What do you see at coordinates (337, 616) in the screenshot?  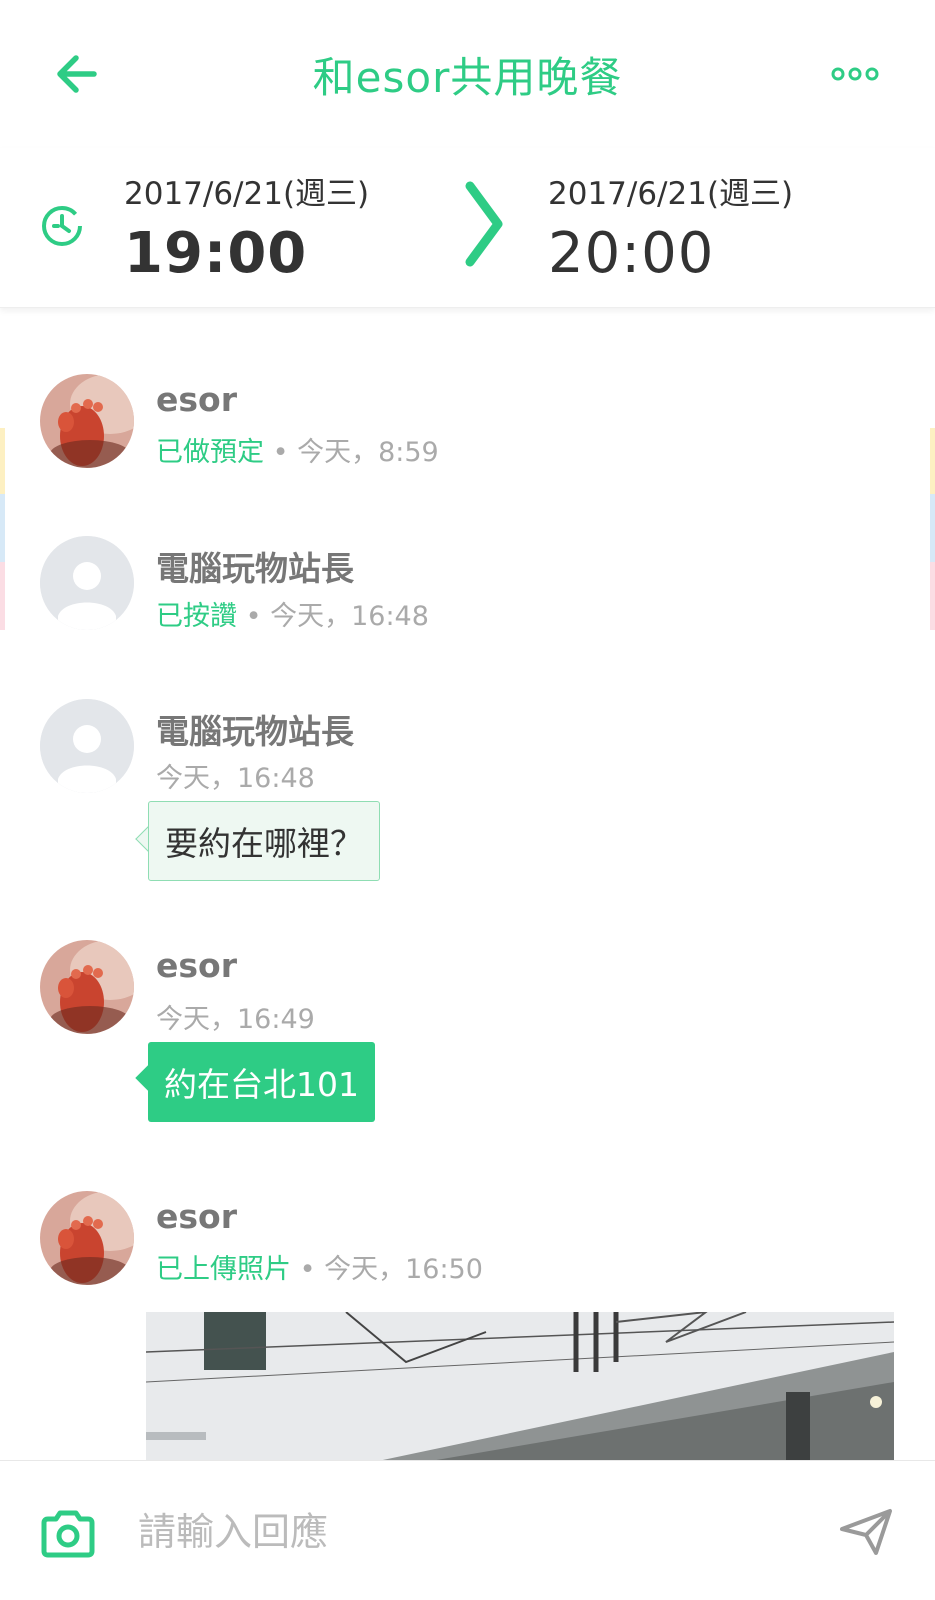 I see `activity-time: • 今天，16:48` at bounding box center [337, 616].